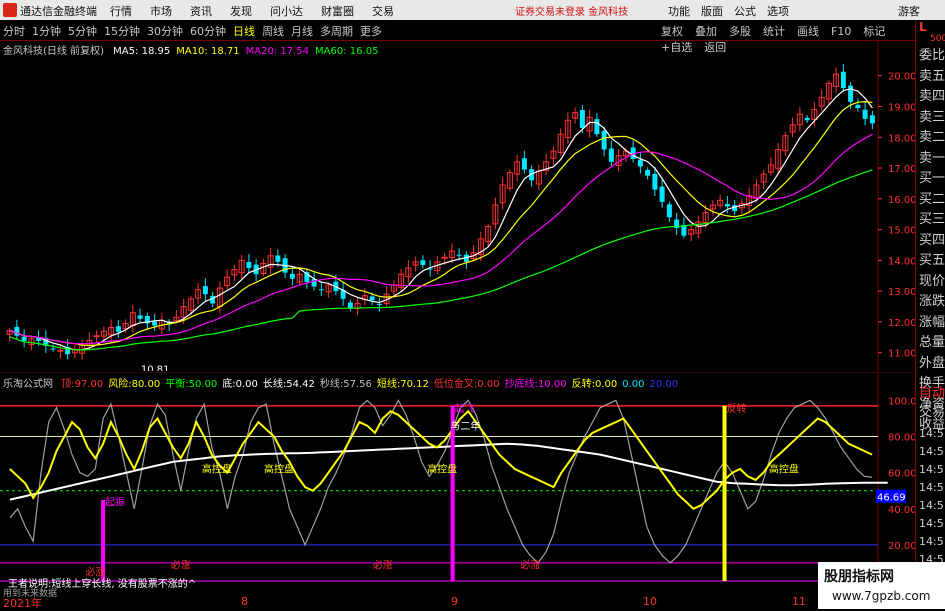 The image size is (945, 611). What do you see at coordinates (161, 11) in the screenshot?
I see `menu-item-market: 市场` at bounding box center [161, 11].